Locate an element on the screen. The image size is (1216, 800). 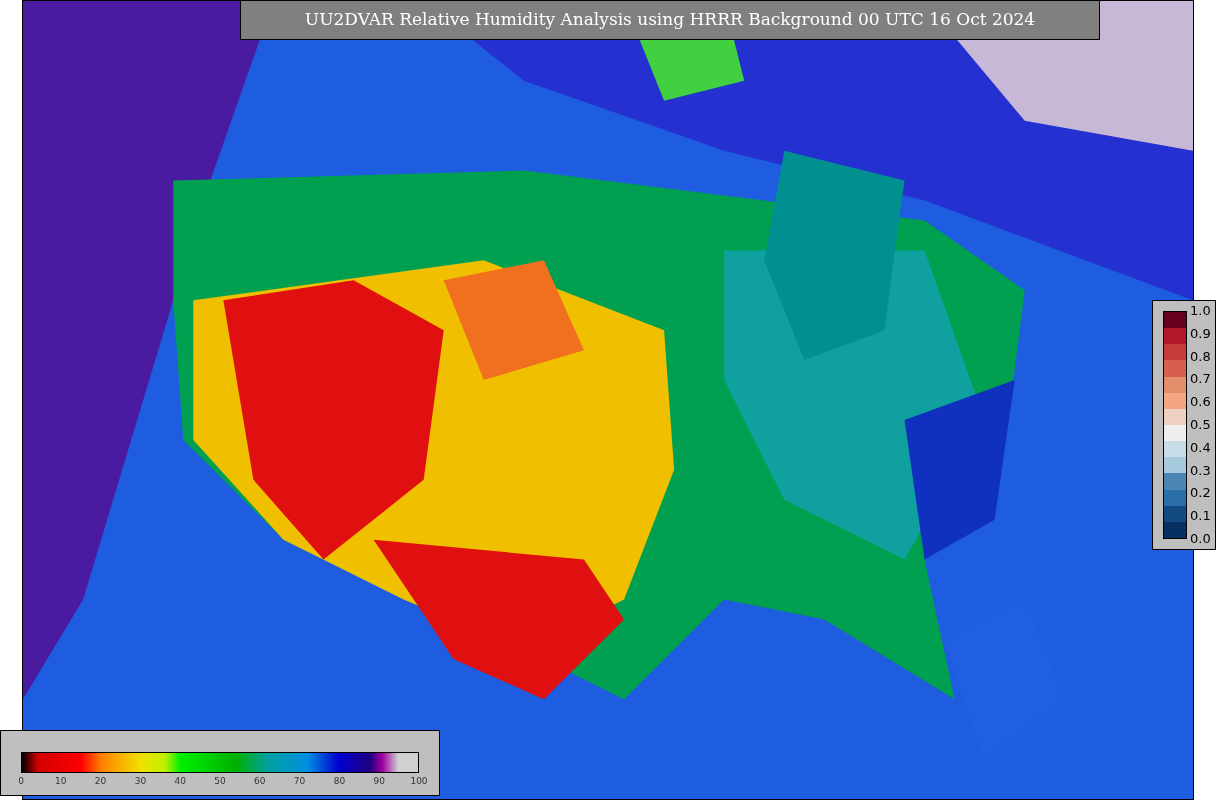
tick-label: 0 is located at coordinates (21, 781).